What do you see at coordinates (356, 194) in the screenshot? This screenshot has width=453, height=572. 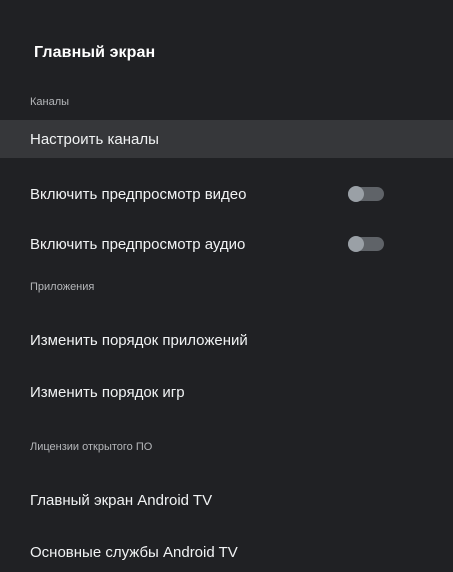 I see `video-preview-toggle-knob` at bounding box center [356, 194].